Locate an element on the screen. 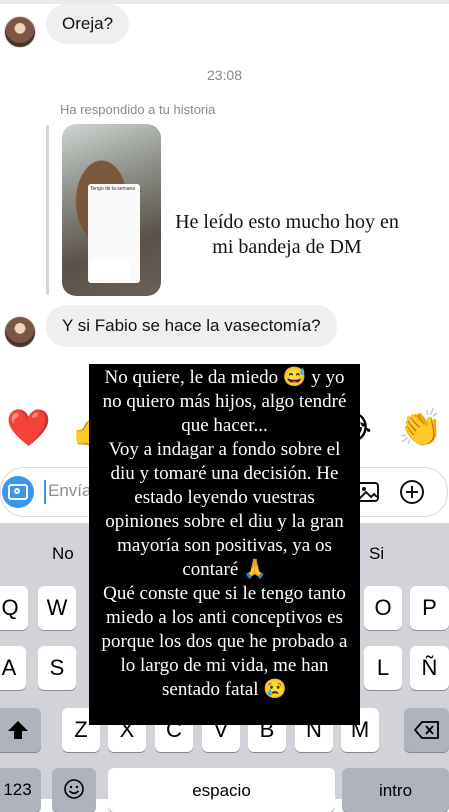 This screenshot has width=449, height=812. message-bubble: Oreja? is located at coordinates (88, 24).